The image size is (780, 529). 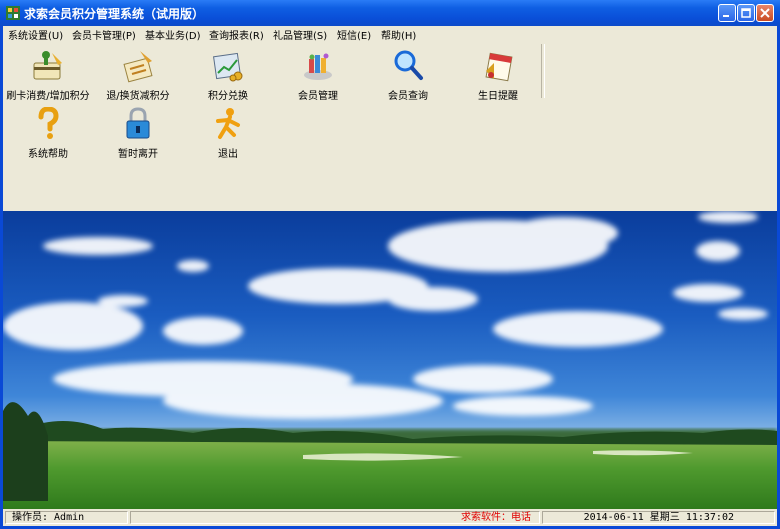 I want to click on menu-member-card: 会员卡管理(P), so click(x=104, y=34).